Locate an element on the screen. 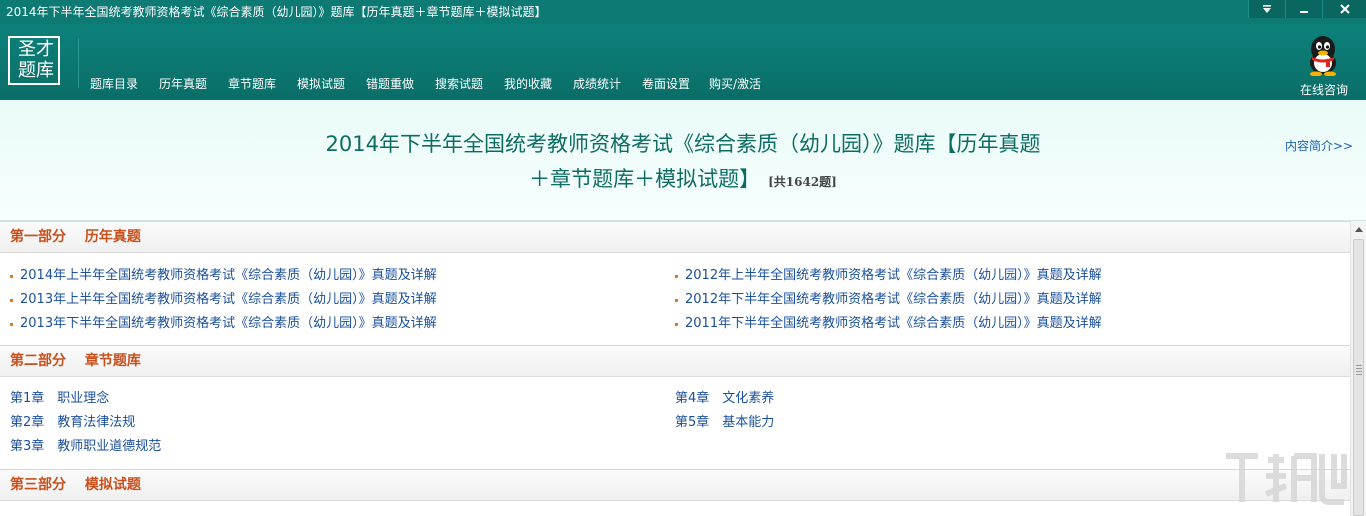 This screenshot has width=1366, height=516. close-icon is located at coordinates (1345, 9).